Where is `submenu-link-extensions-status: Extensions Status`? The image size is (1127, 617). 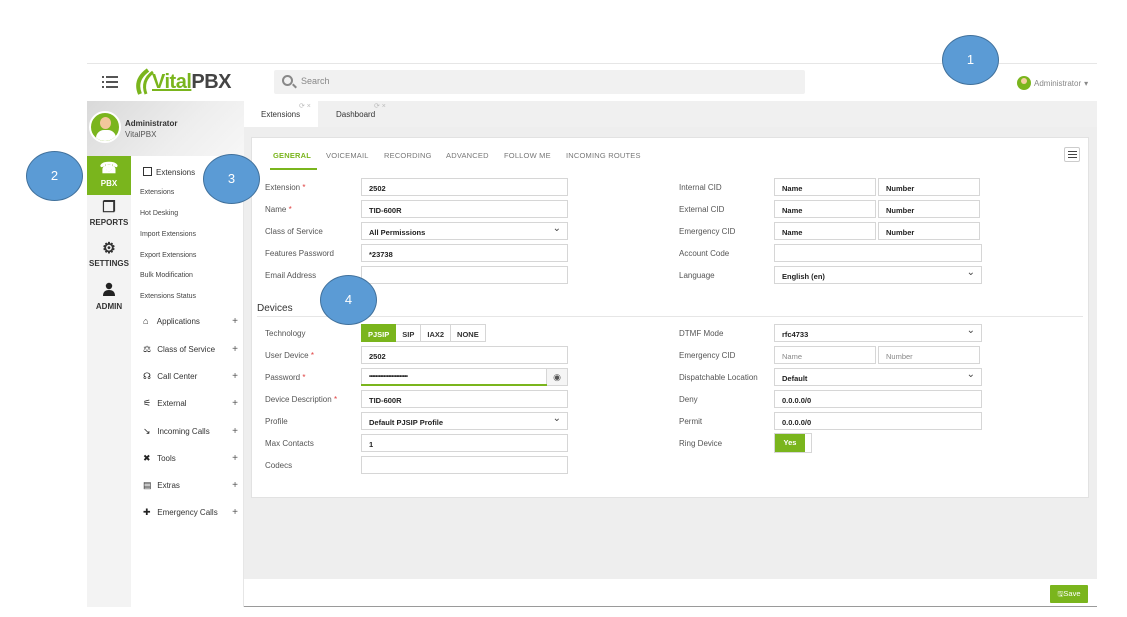 submenu-link-extensions-status: Extensions Status is located at coordinates (168, 296).